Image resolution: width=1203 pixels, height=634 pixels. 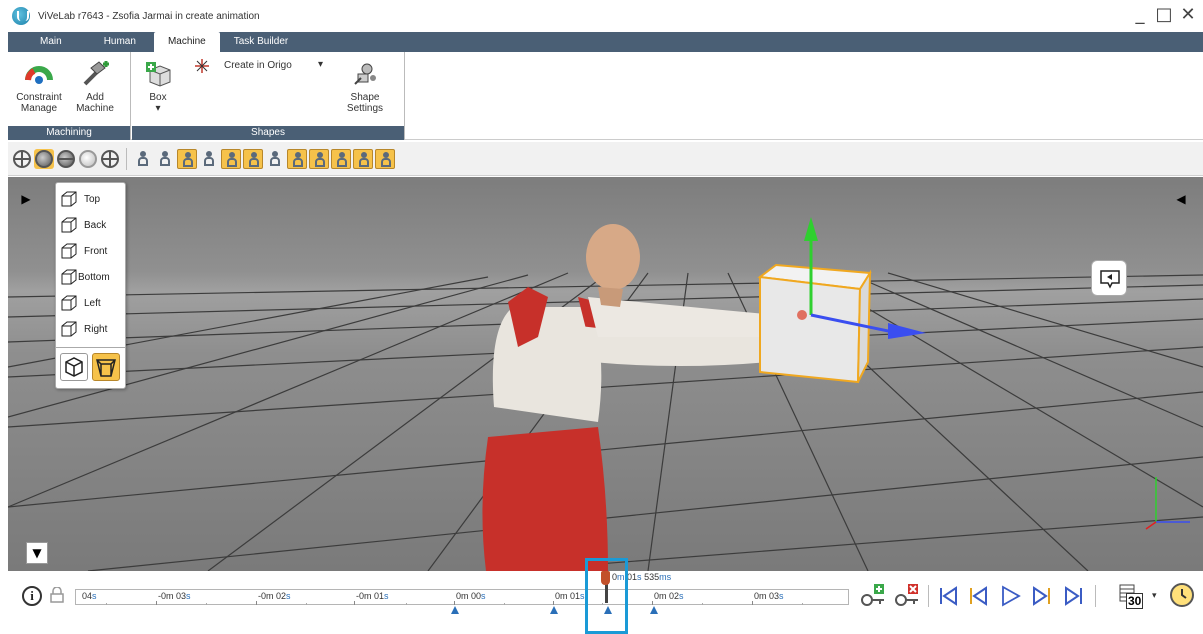 What do you see at coordinates (906, 596) in the screenshot?
I see `remove-keyframe-button` at bounding box center [906, 596].